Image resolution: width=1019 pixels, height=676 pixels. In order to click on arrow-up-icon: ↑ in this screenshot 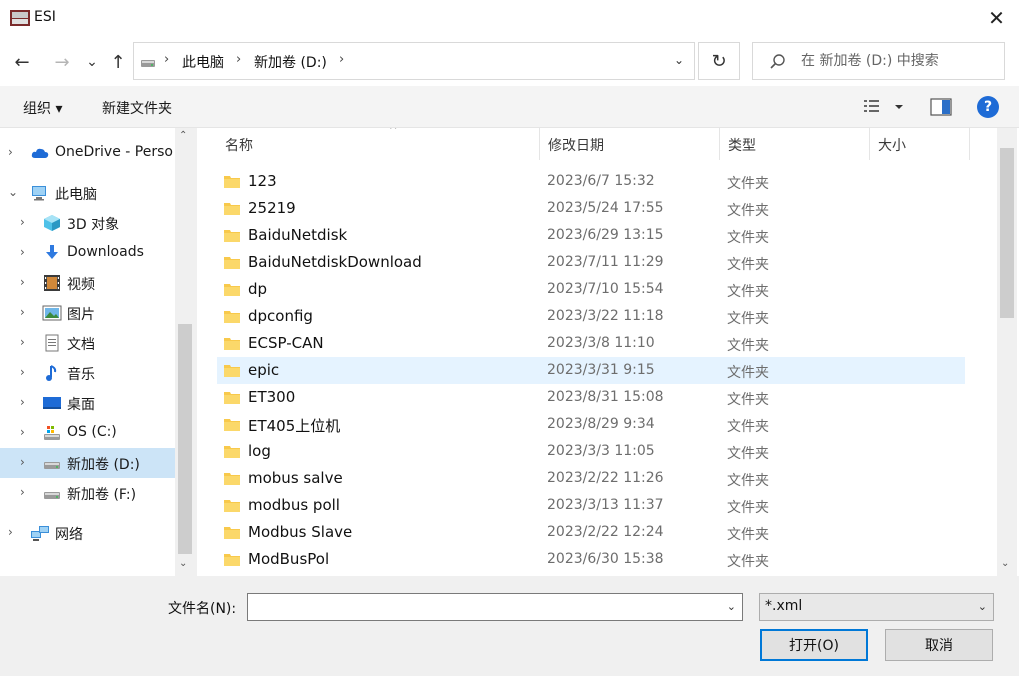, I will do `click(118, 62)`.